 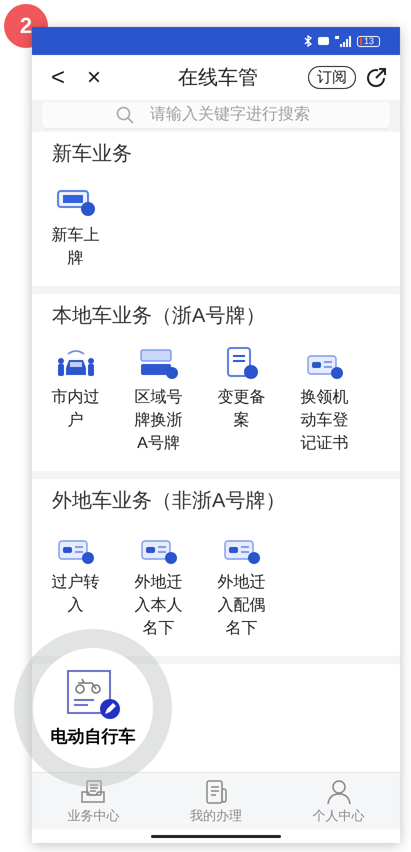 I want to click on bluetooth-icon, so click(x=308, y=41).